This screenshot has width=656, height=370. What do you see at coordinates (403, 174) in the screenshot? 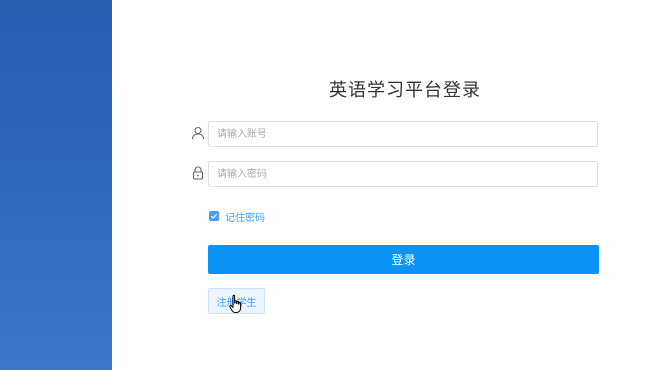
I see `password-input` at bounding box center [403, 174].